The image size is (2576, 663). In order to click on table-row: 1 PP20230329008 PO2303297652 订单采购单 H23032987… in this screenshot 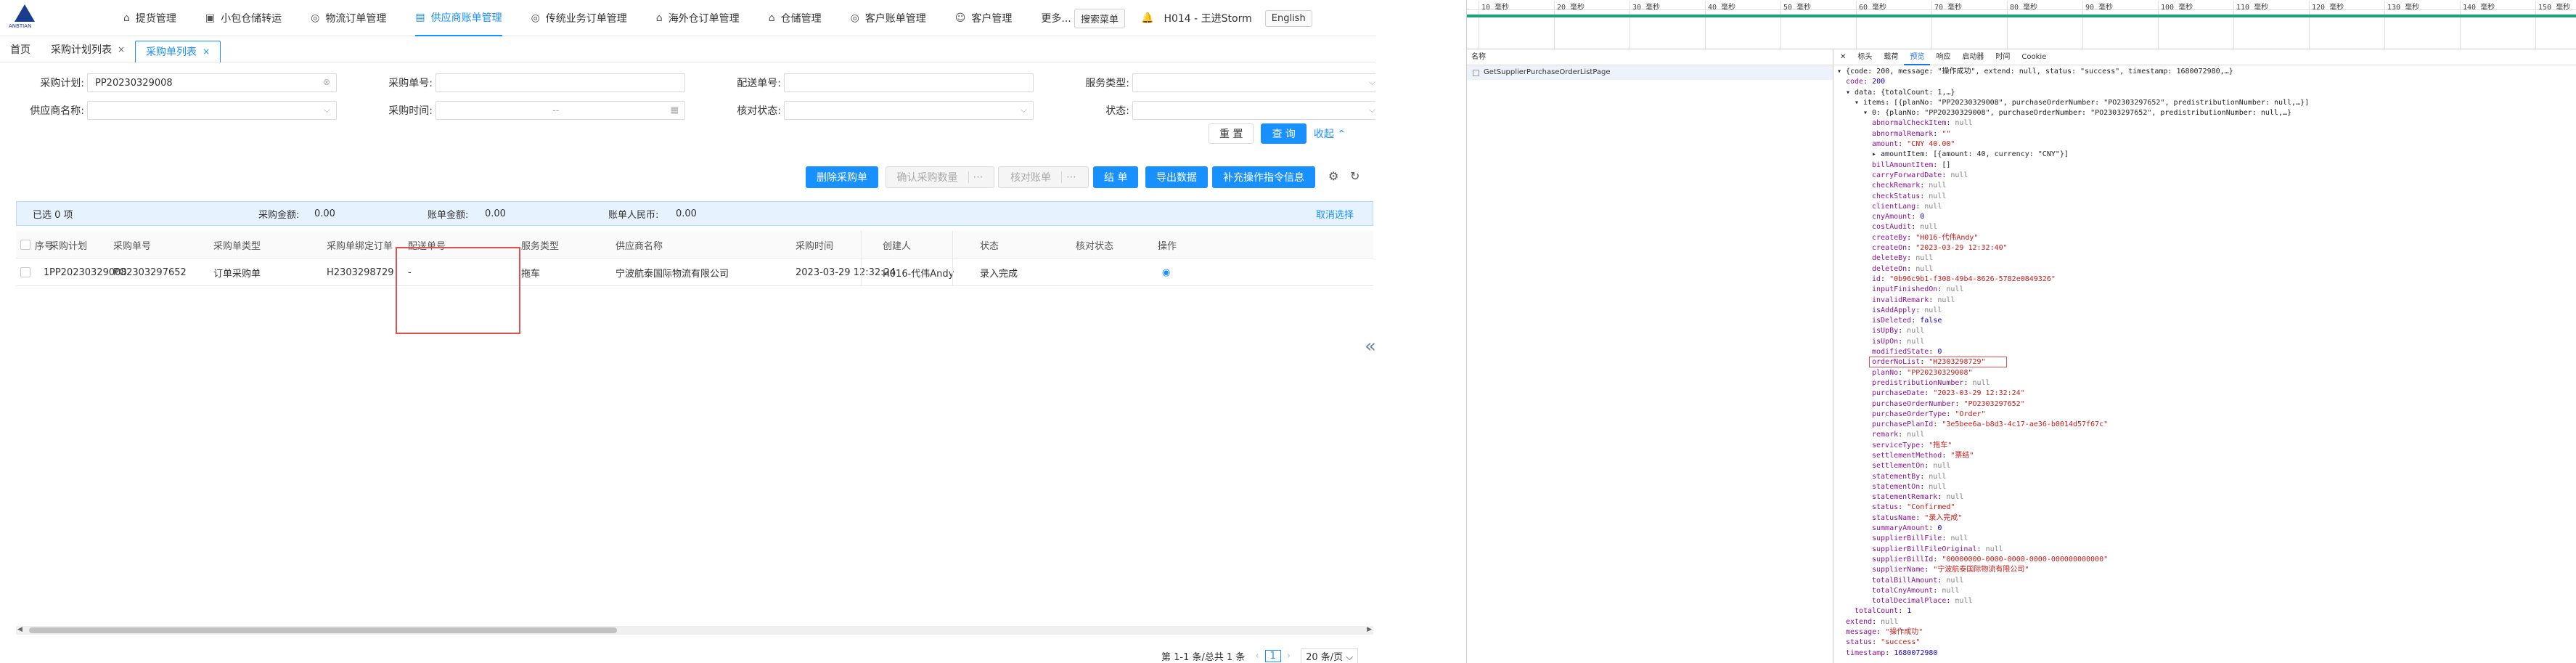, I will do `click(695, 272)`.